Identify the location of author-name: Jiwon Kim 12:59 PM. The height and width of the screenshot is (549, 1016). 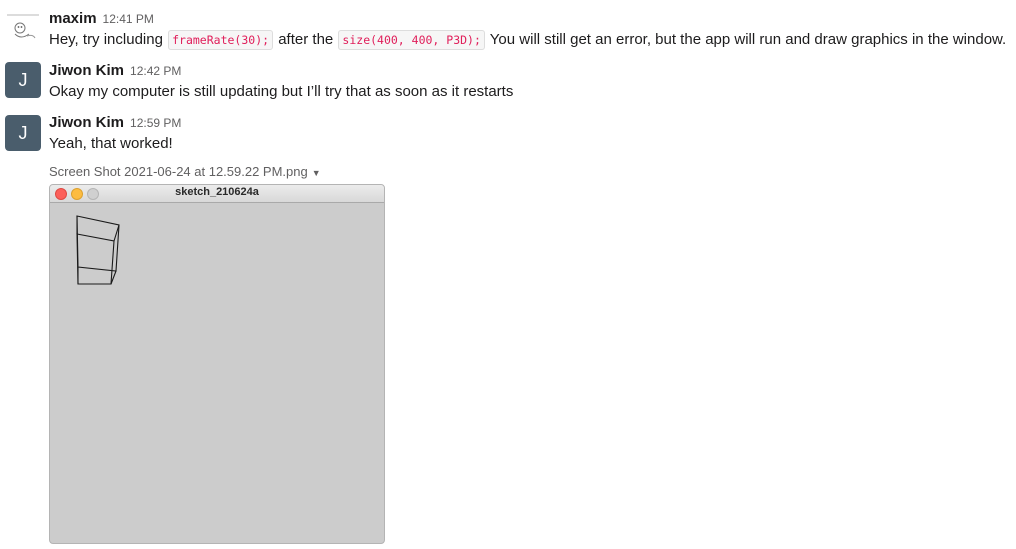
(115, 122).